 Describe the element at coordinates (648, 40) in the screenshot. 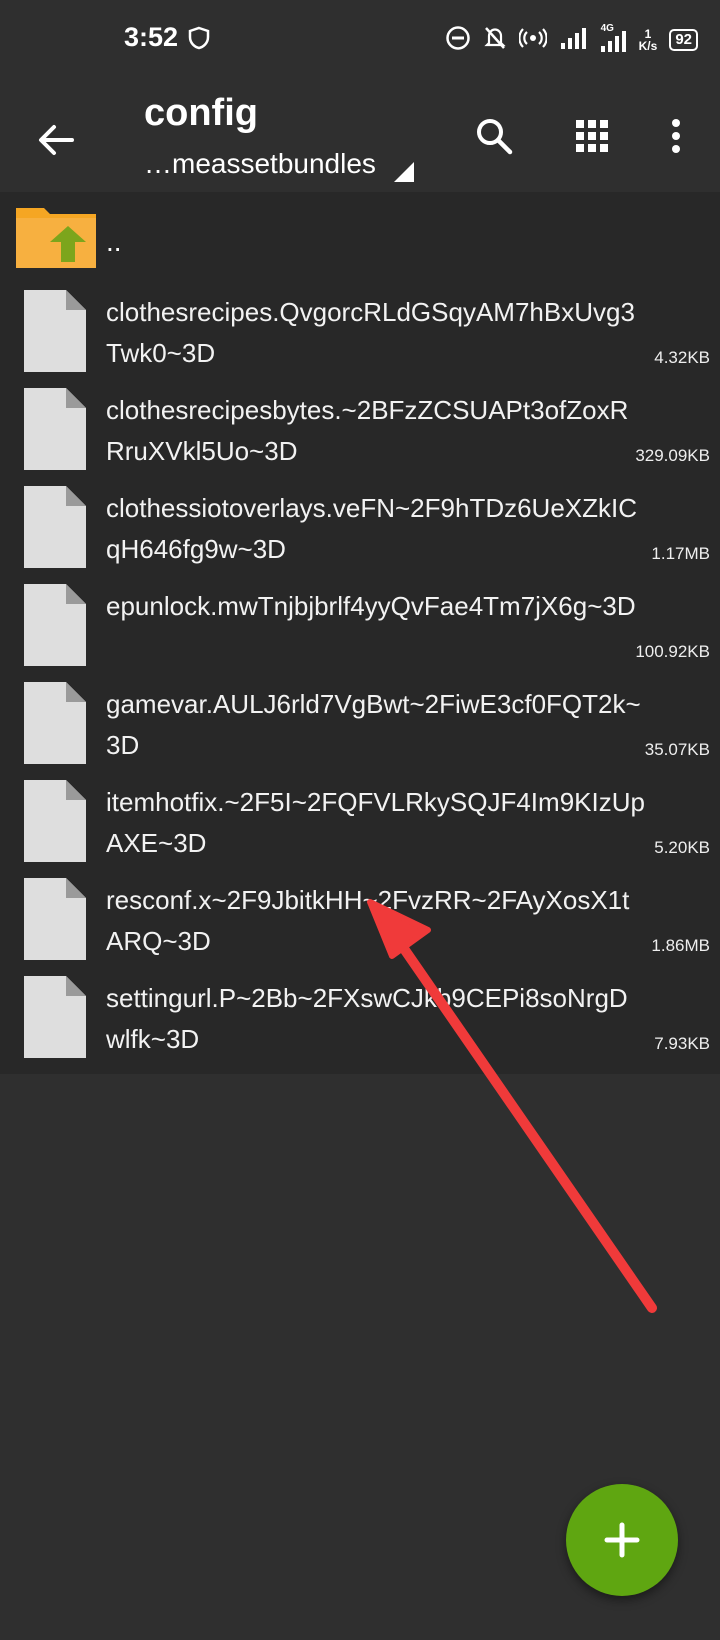

I see `network-speed: 1 K/s` at that location.